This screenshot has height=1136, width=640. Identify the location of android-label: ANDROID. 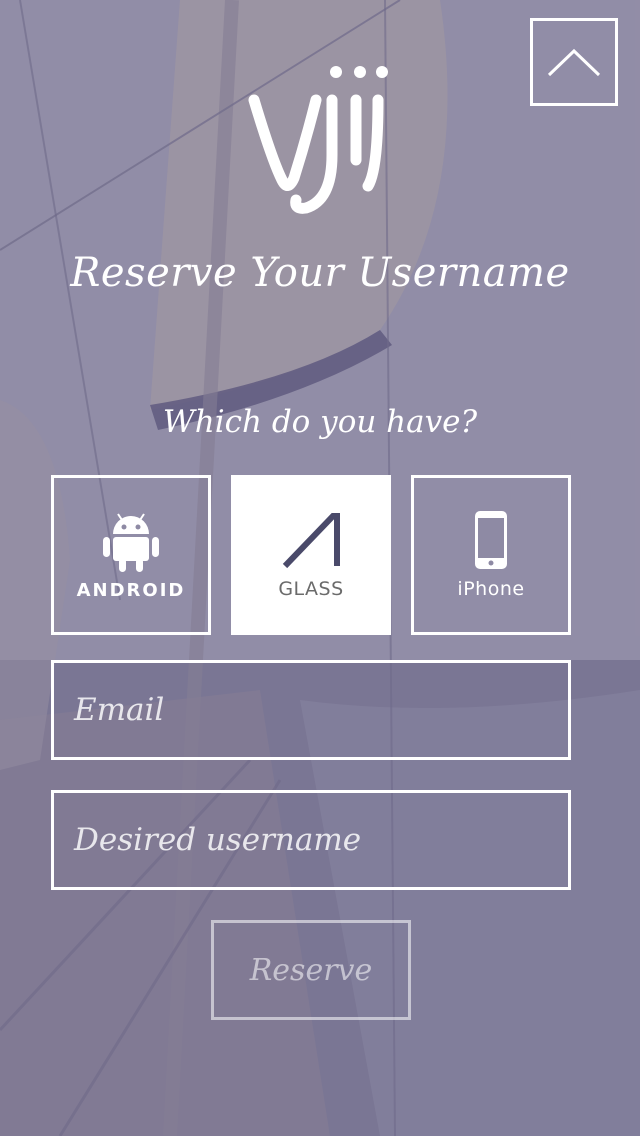
(131, 590).